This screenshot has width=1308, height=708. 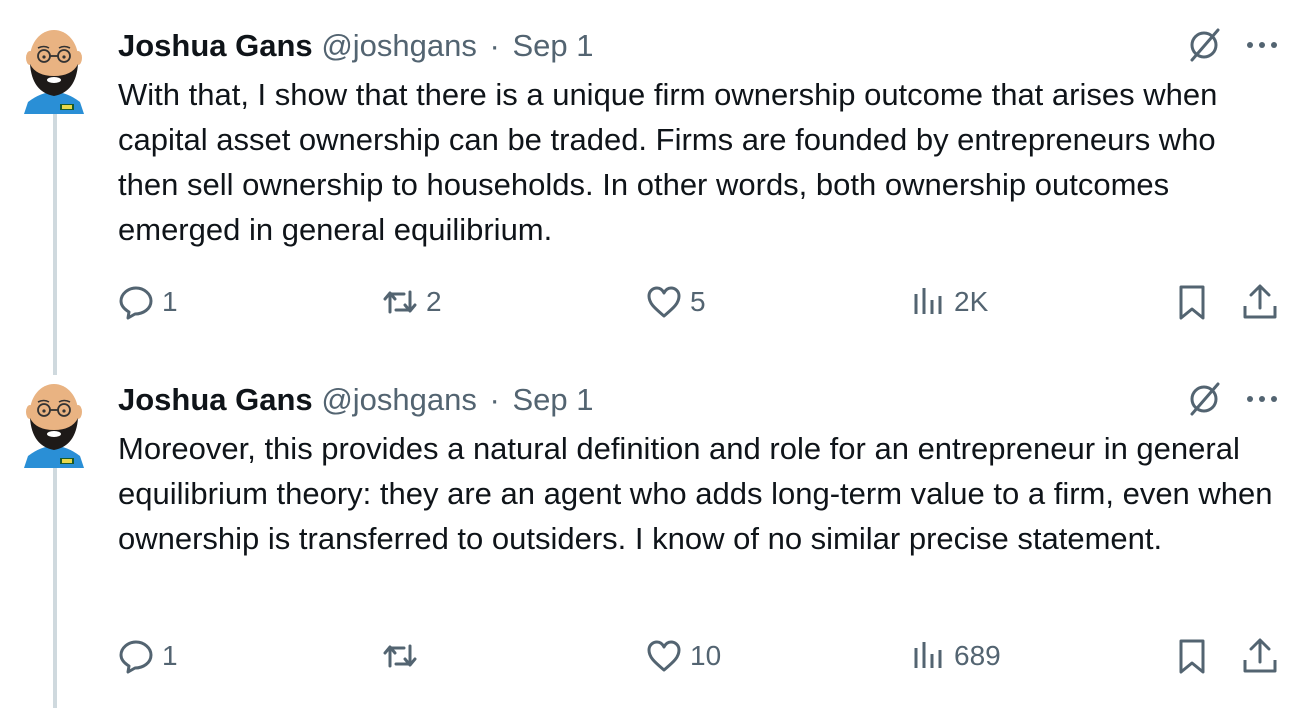 What do you see at coordinates (434, 301) in the screenshot?
I see `repost-count: 2` at bounding box center [434, 301].